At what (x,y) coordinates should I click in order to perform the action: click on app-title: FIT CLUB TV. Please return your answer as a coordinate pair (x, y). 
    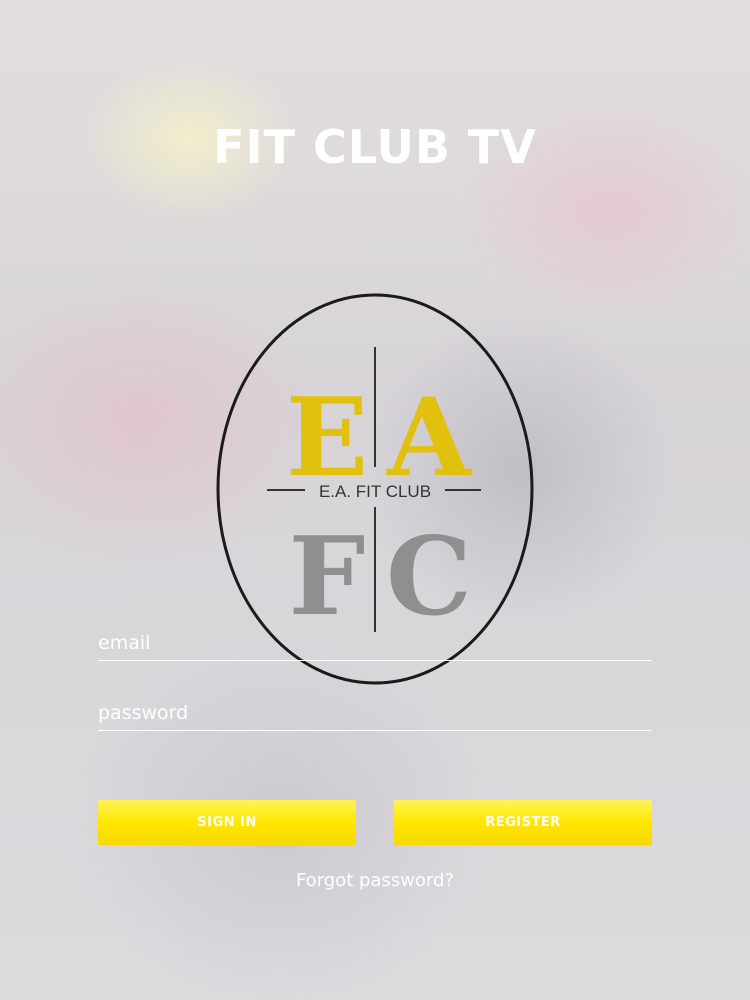
    Looking at the image, I should click on (375, 147).